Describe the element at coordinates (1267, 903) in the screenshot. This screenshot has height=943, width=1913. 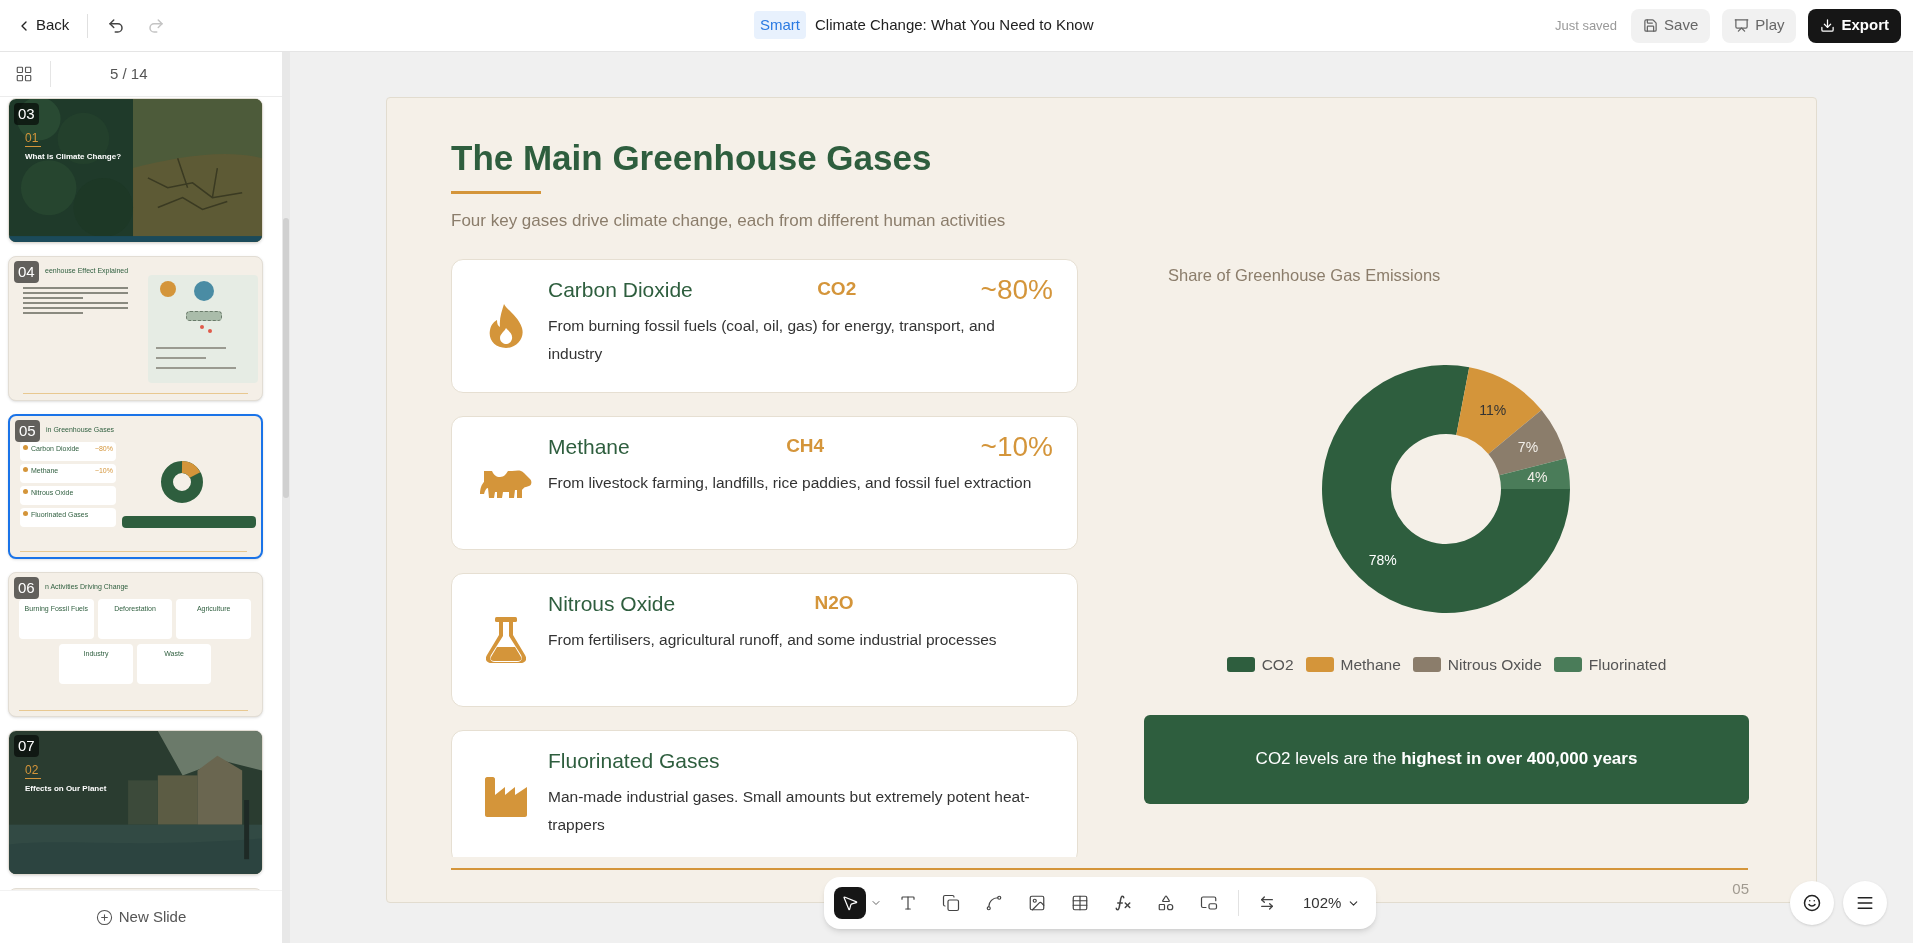
I see `arrows-icon` at that location.